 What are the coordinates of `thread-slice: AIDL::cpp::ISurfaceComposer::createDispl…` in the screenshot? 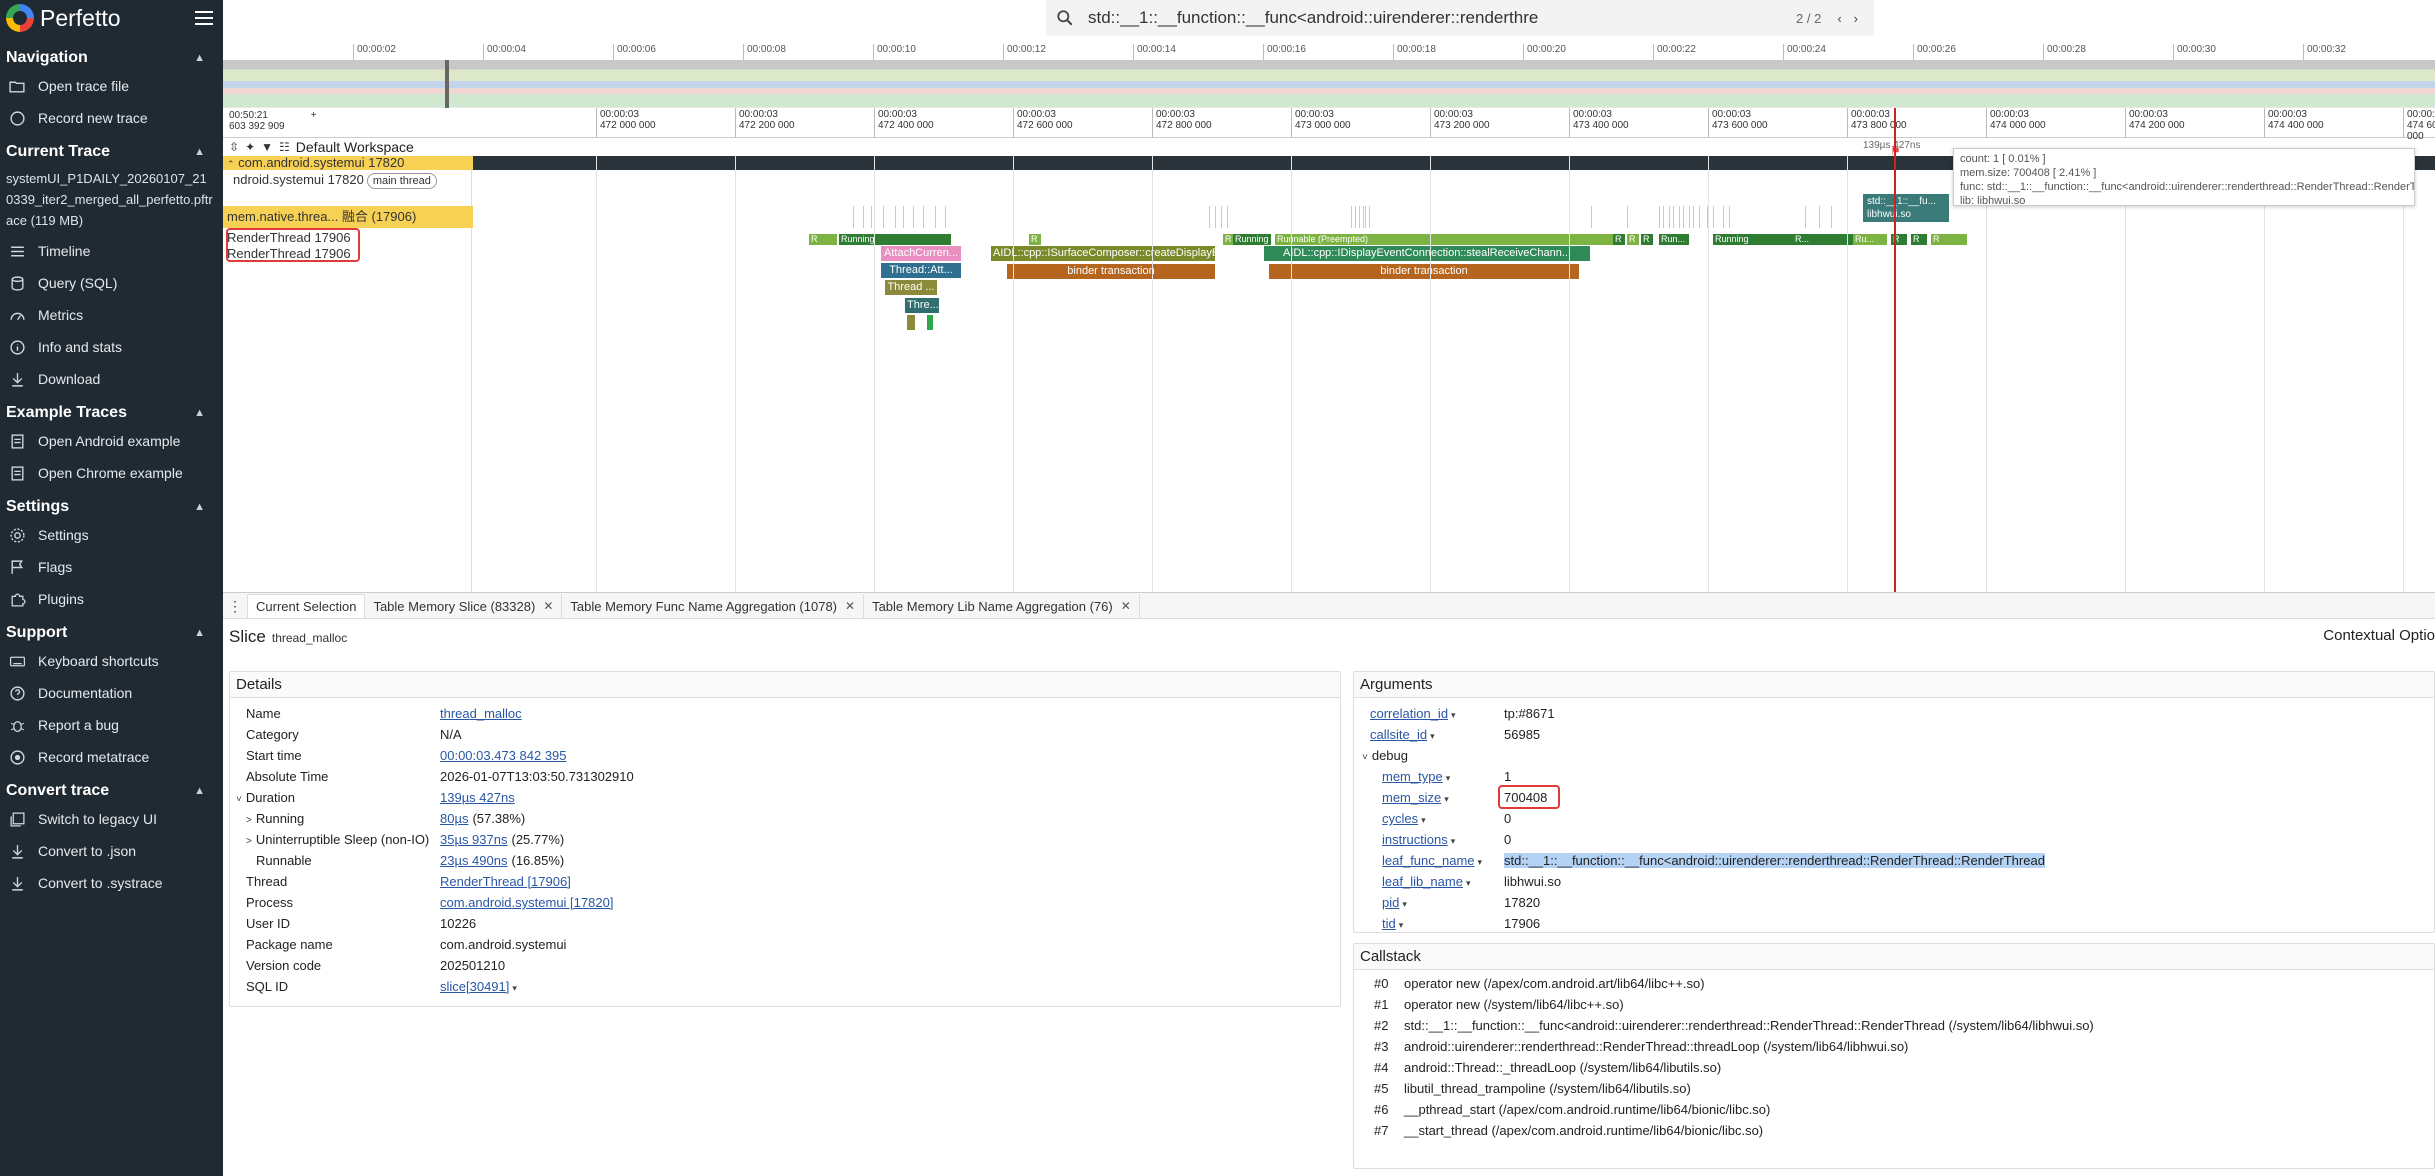 It's located at (1103, 253).